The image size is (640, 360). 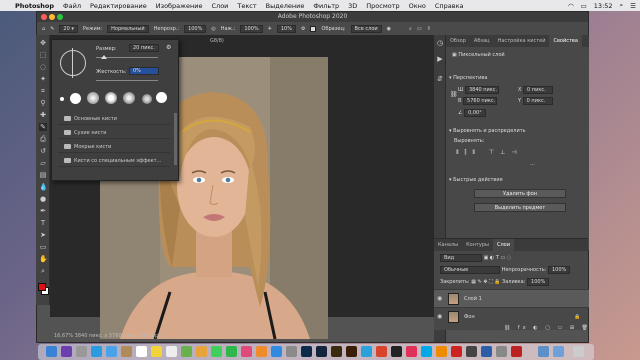 I want to click on layer-actions-row: ⛓ fx ◐ ▢ ▭ ⊞ 🗑, so click(x=547, y=328).